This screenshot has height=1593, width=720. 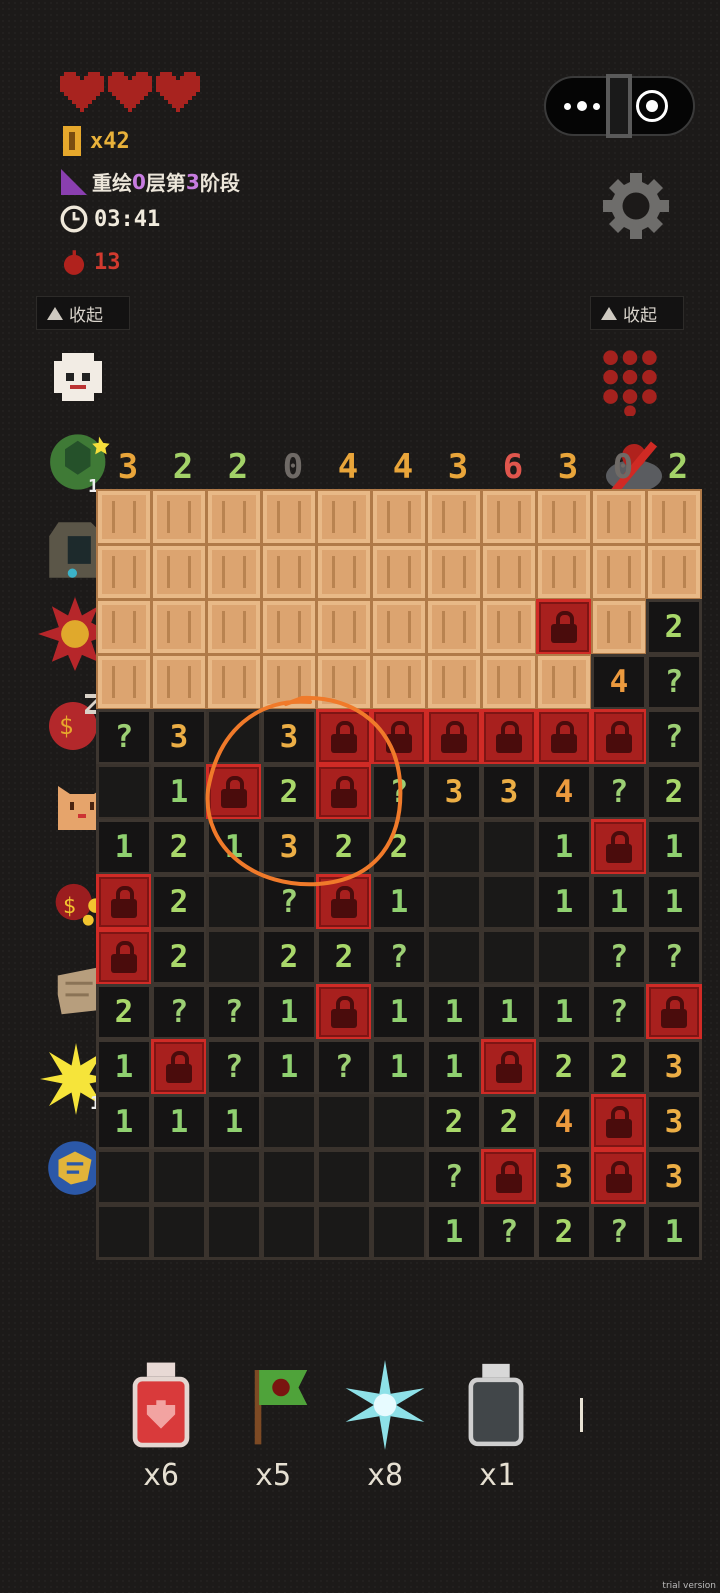 What do you see at coordinates (652, 106) in the screenshot?
I see `close-button` at bounding box center [652, 106].